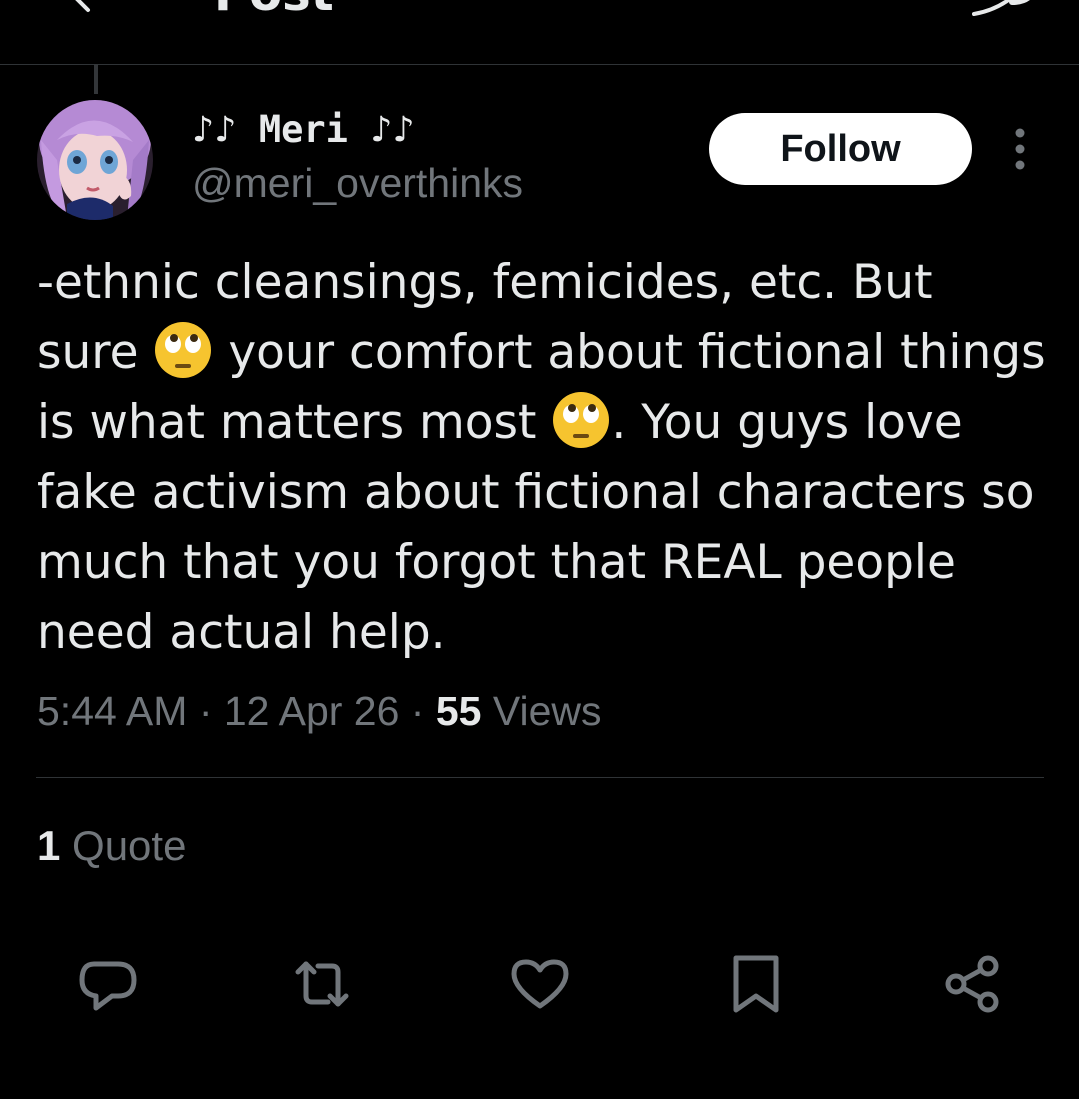  I want to click on divider, so click(540, 777).